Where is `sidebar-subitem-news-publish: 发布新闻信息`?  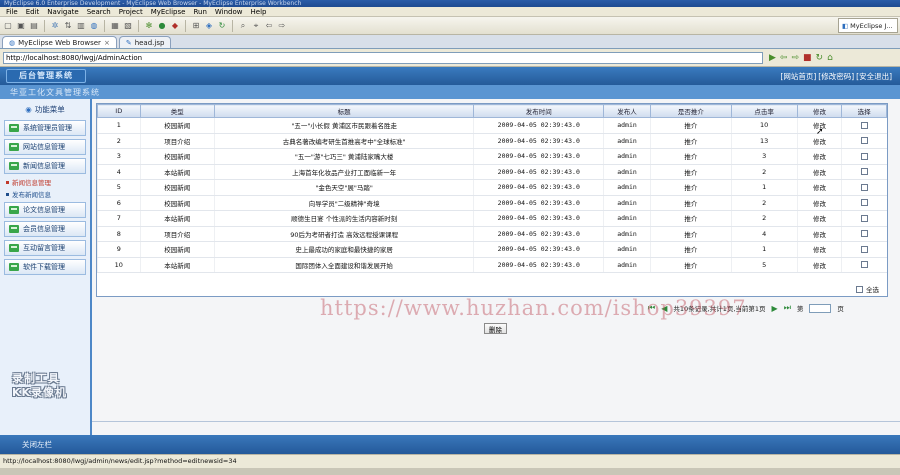 sidebar-subitem-news-publish: 发布新闻信息 is located at coordinates (45, 194).